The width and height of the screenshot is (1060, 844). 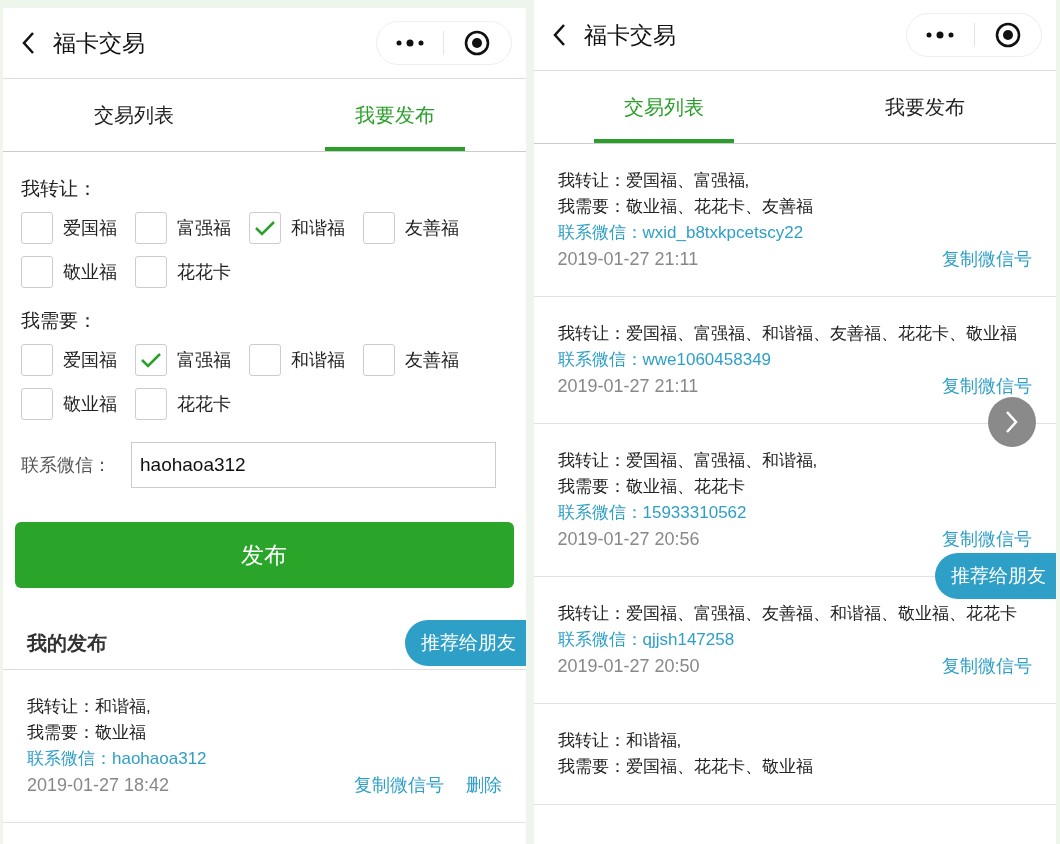 I want to click on post-time: 2019-01-27 20:56, so click(x=629, y=539).